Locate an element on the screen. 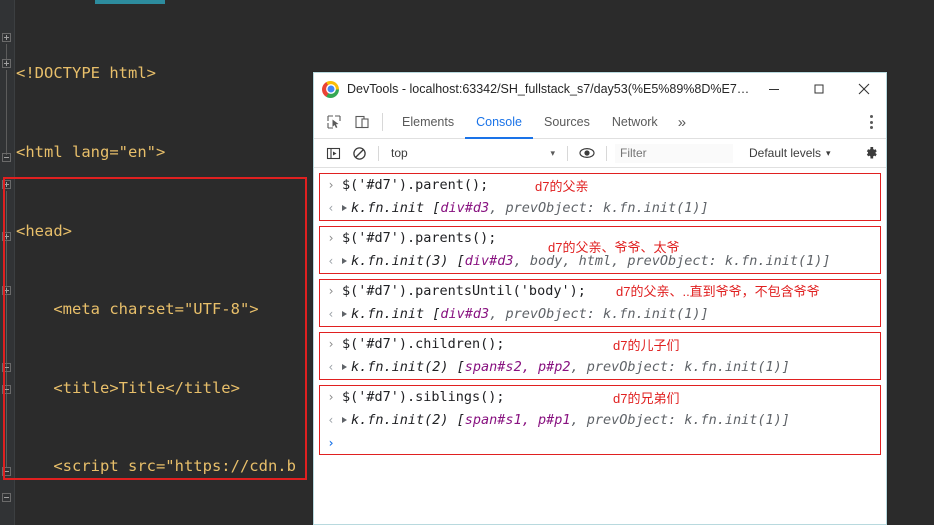 Image resolution: width=934 pixels, height=525 pixels. fold-marker-body is located at coordinates (6, 184).